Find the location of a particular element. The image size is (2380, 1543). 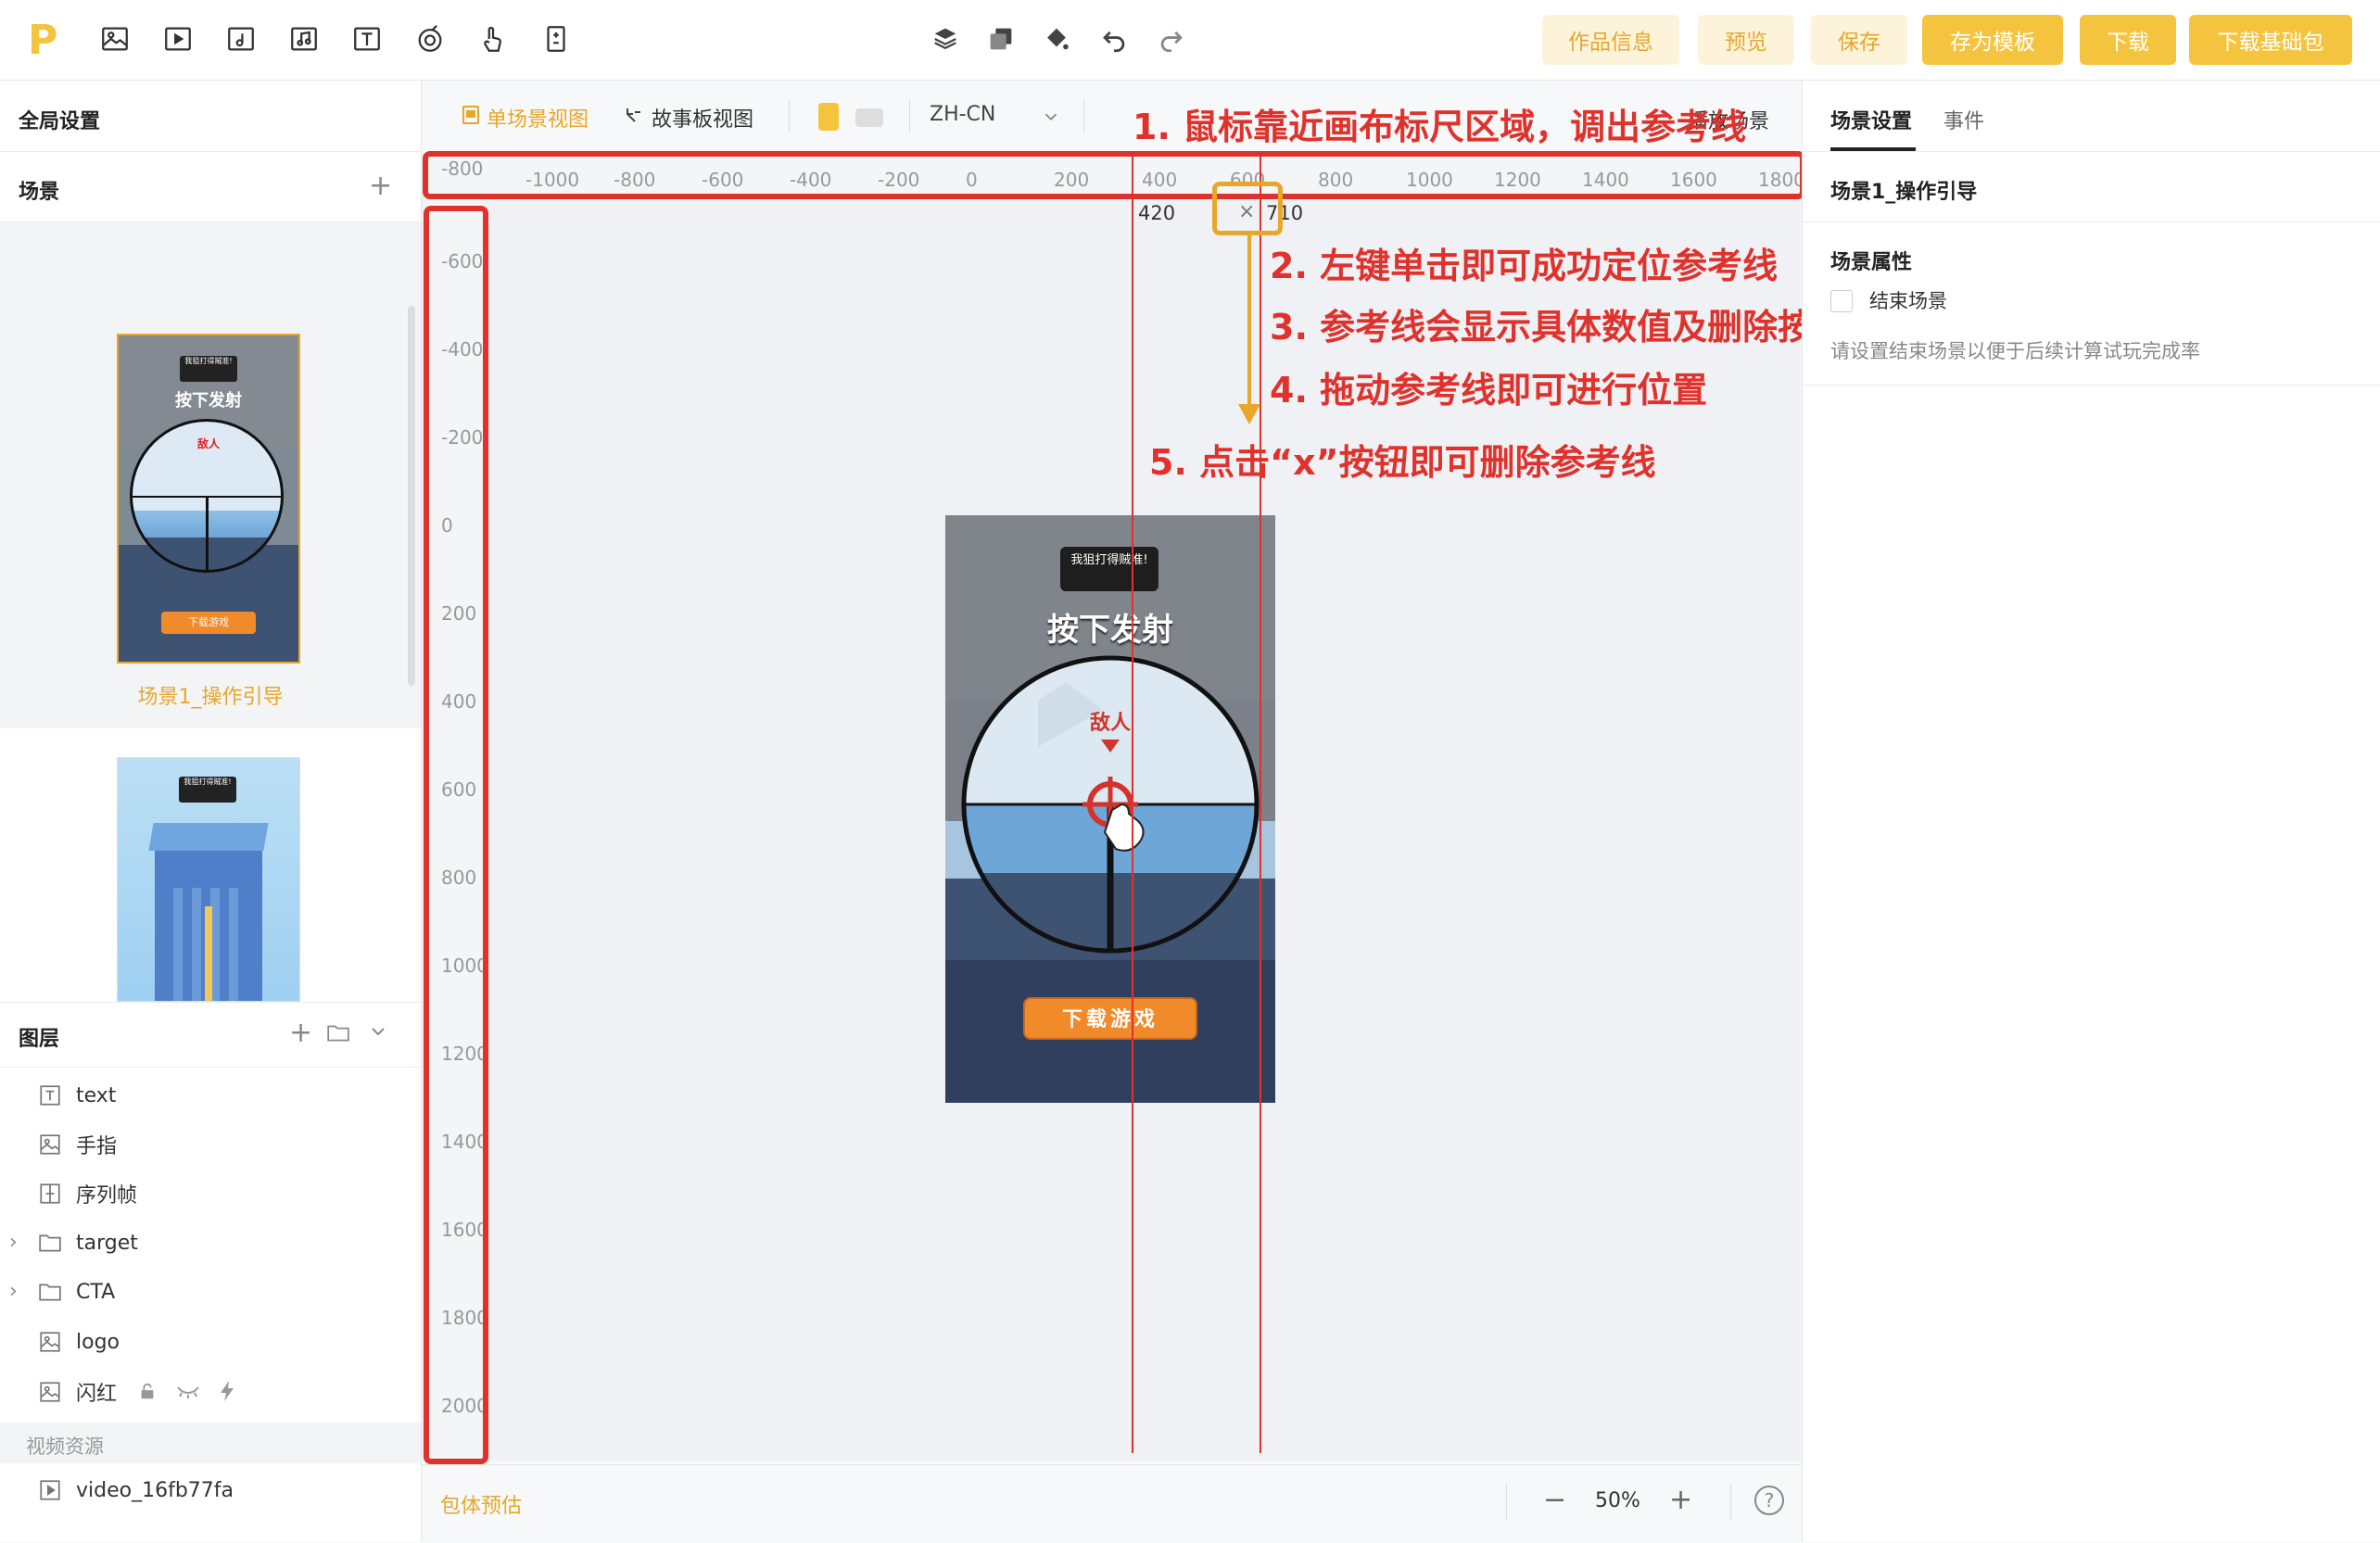

download-button: 下载 is located at coordinates (2128, 40).